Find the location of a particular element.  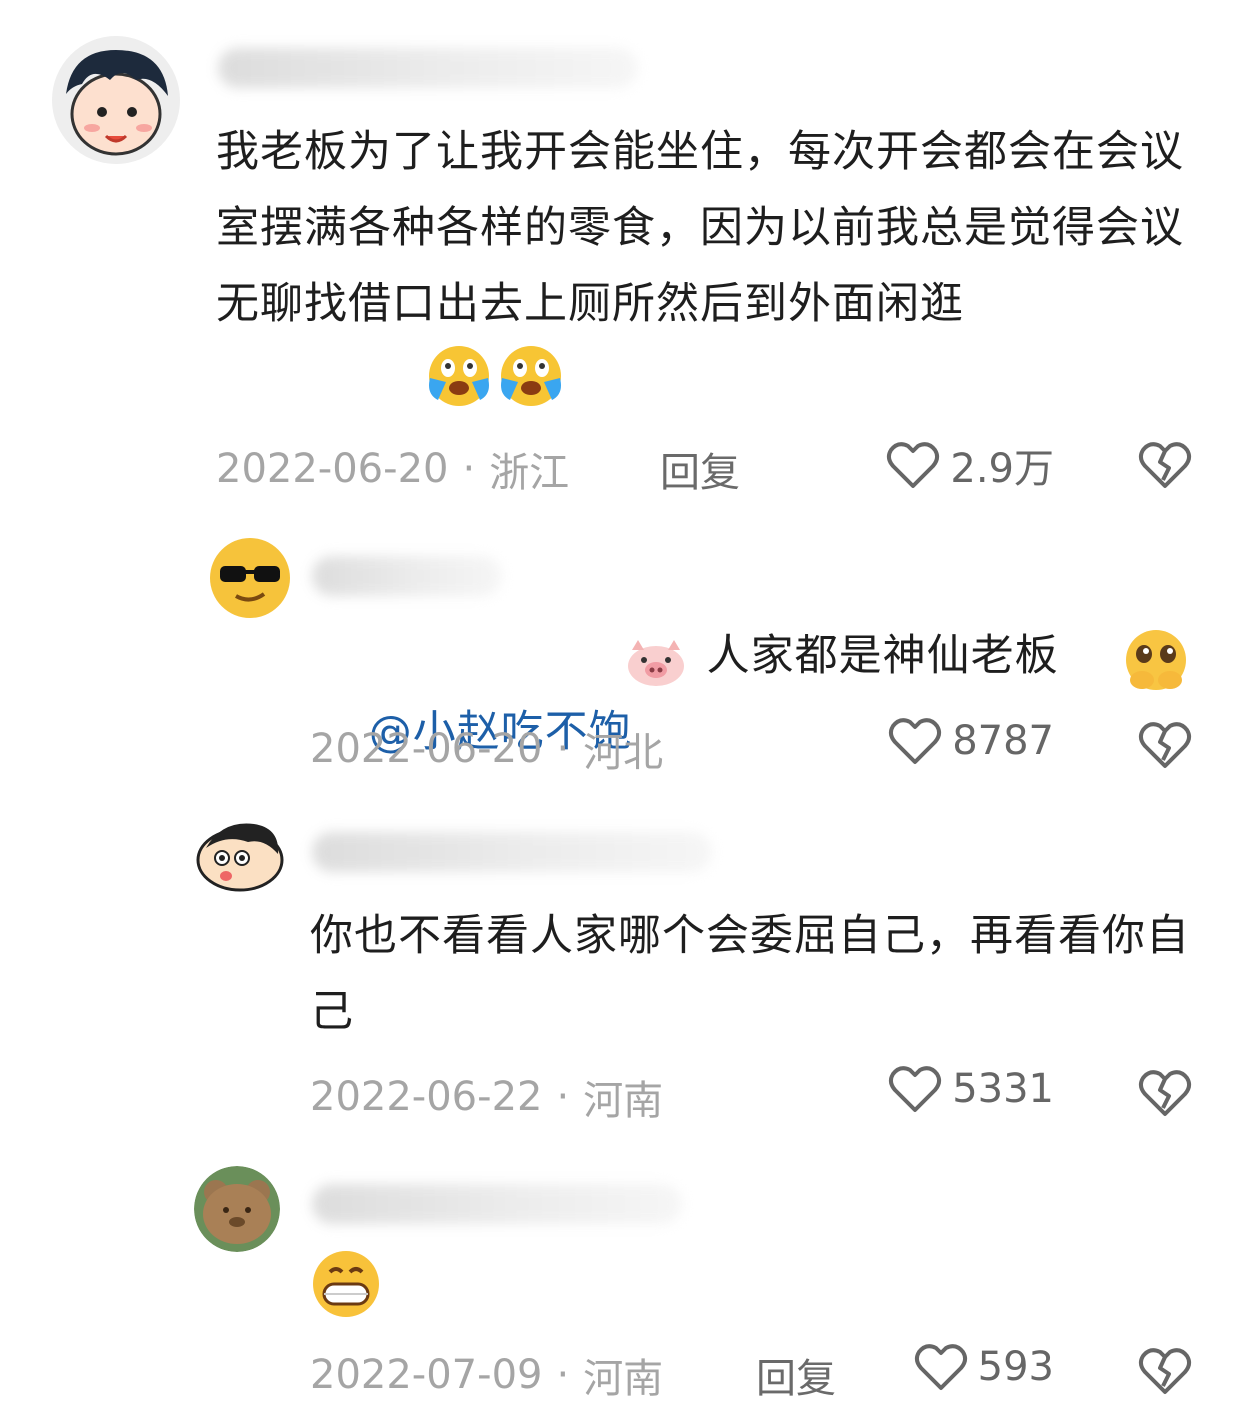

like-button: 8787 is located at coordinates (971, 741).